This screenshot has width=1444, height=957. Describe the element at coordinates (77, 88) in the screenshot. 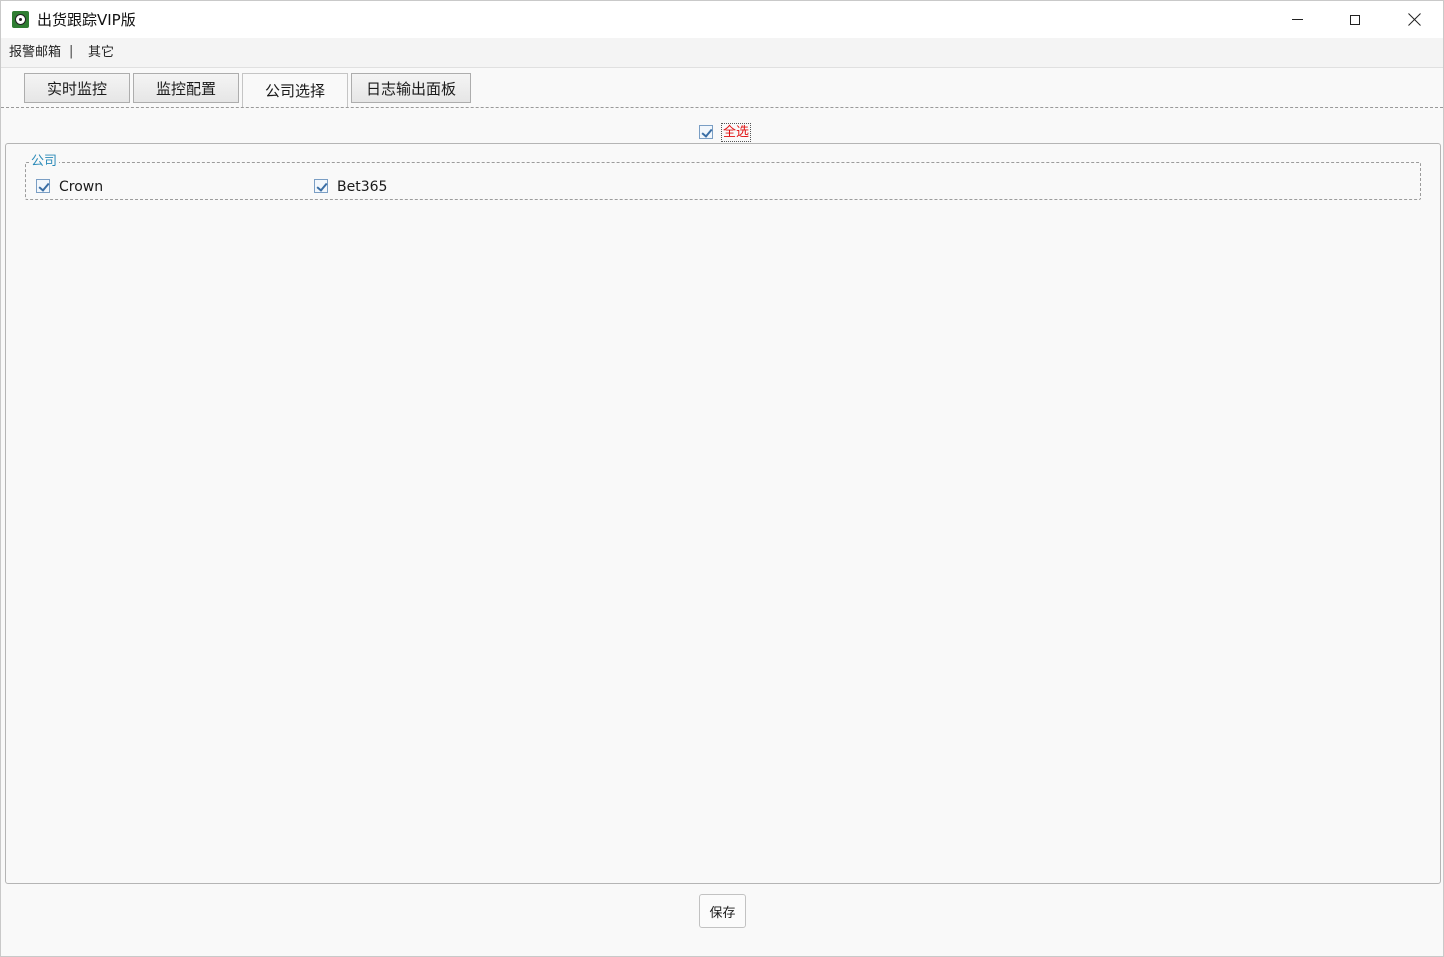

I see `tab-realtime-monitor: 实时监控` at that location.